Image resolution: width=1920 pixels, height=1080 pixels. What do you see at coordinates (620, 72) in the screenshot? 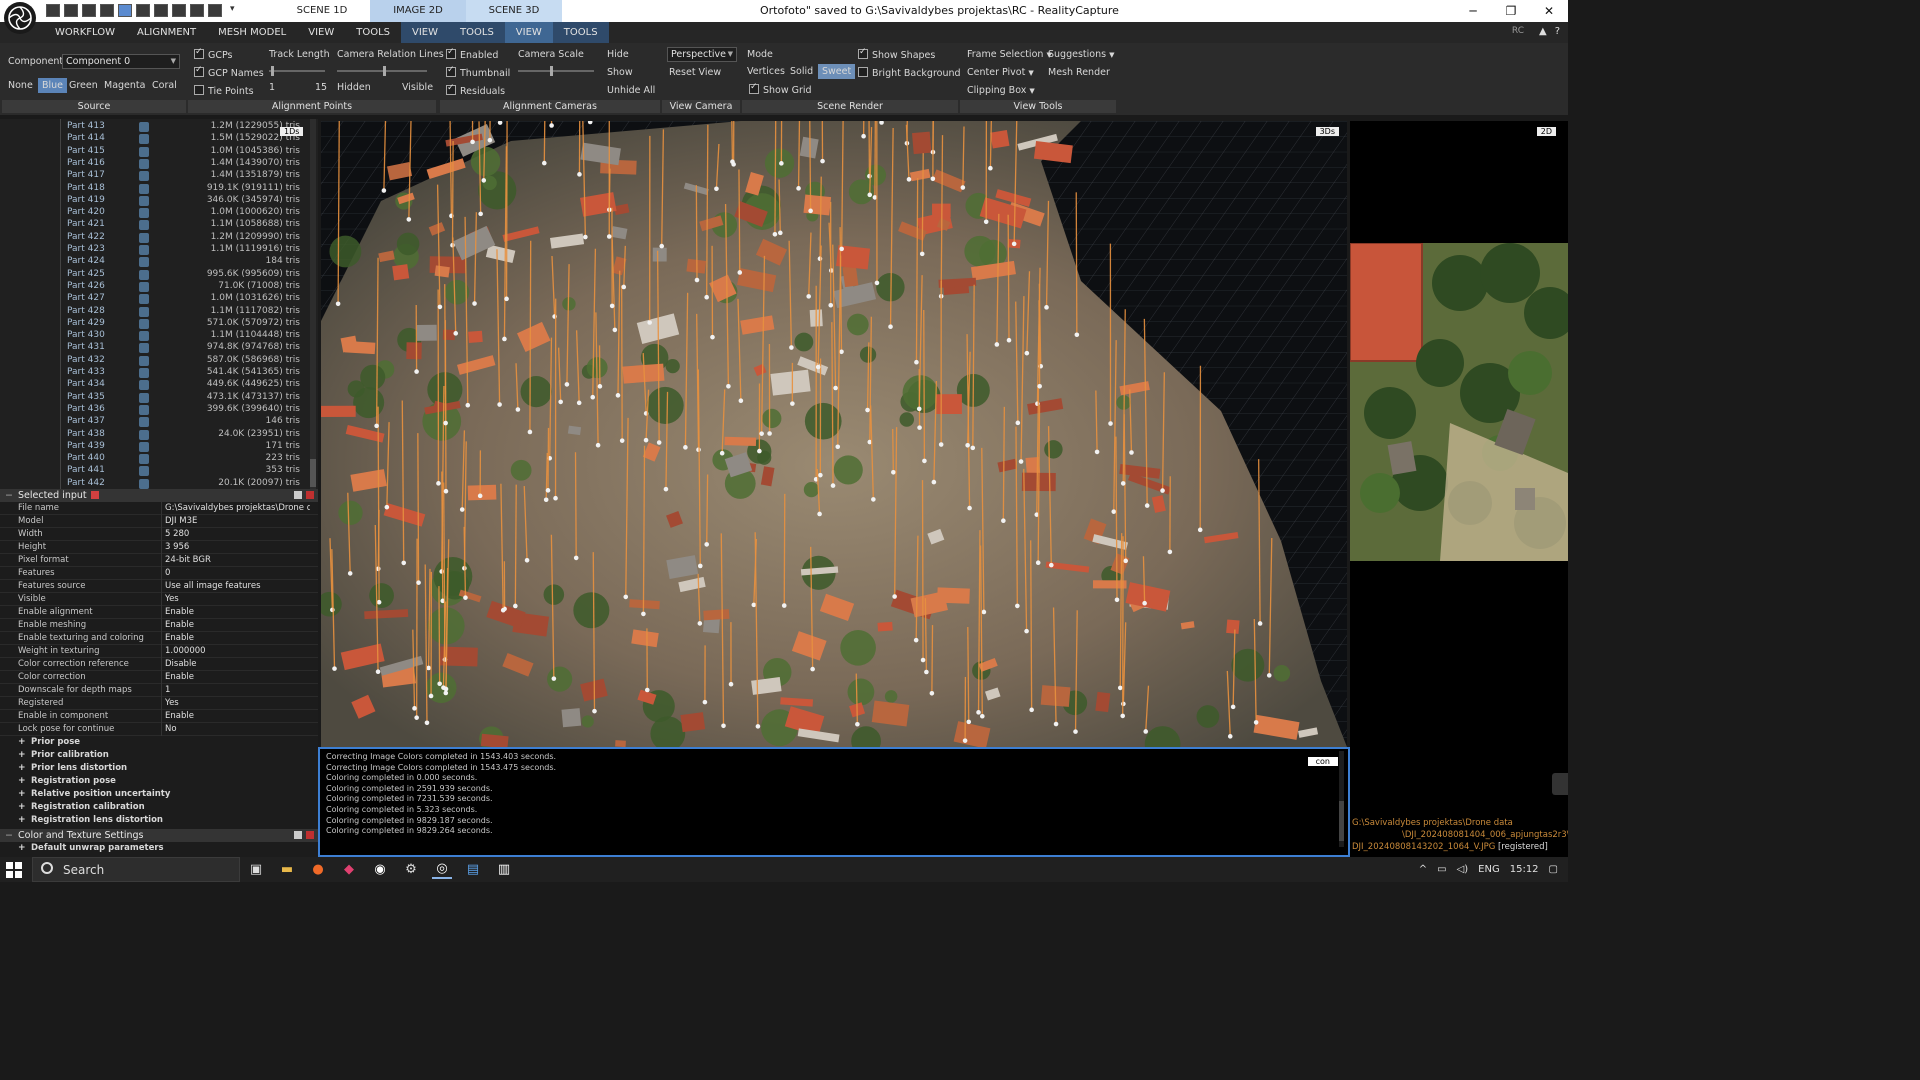
I see `show-button: Show` at bounding box center [620, 72].